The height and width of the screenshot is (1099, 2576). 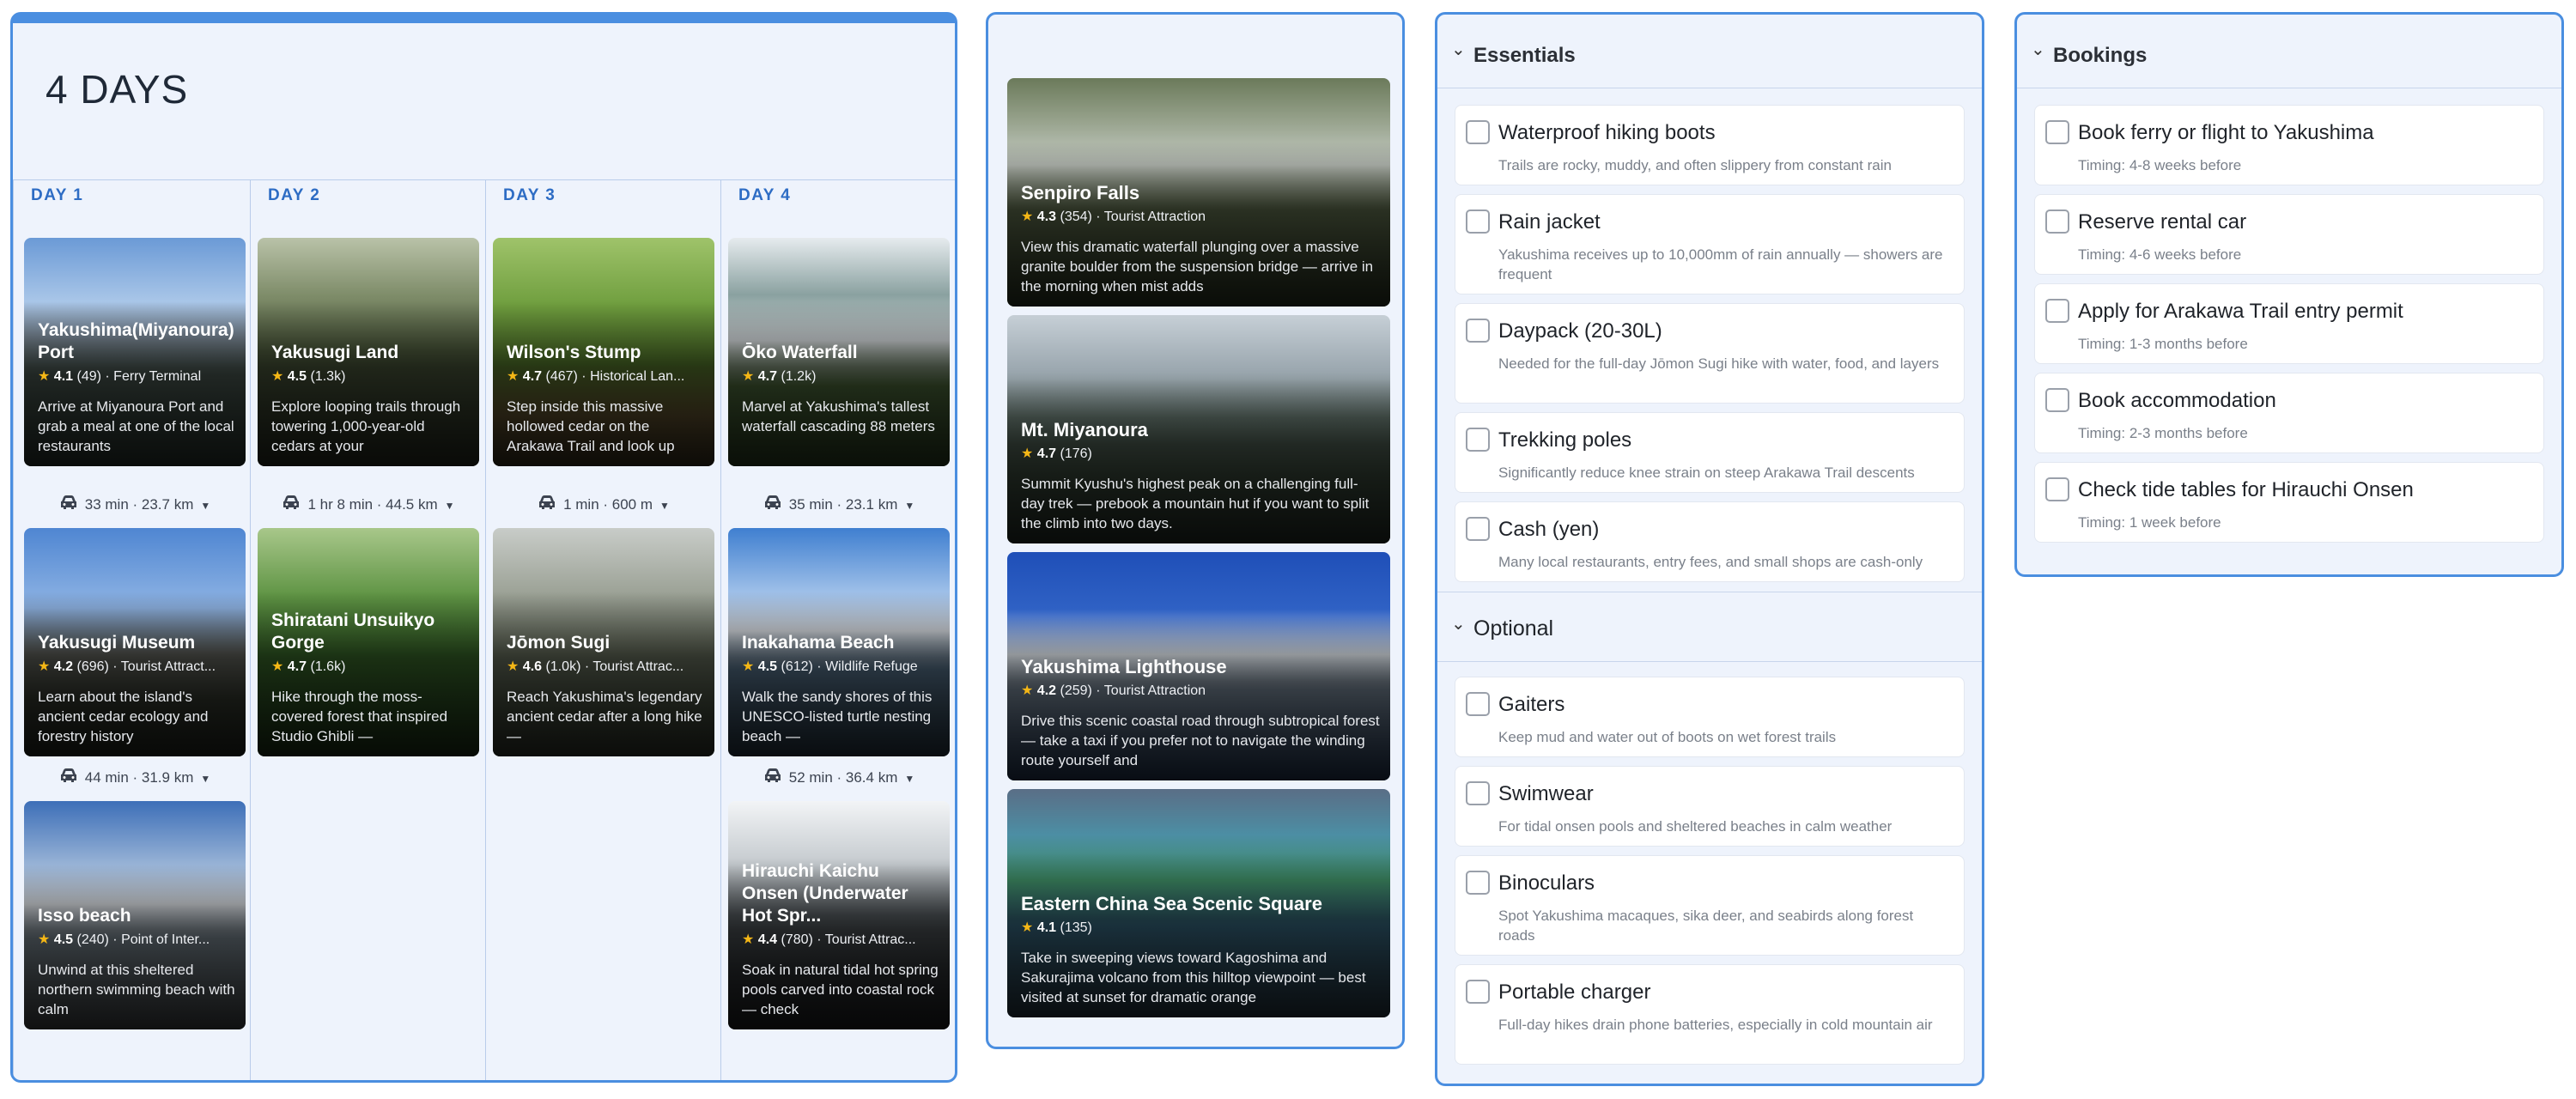 I want to click on item-label: Daypack (20-30L), so click(x=1580, y=331).